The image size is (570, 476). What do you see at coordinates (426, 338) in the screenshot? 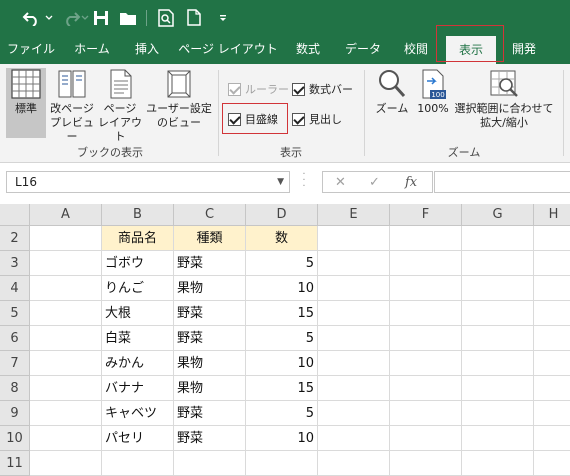
I see `cell-f6` at bounding box center [426, 338].